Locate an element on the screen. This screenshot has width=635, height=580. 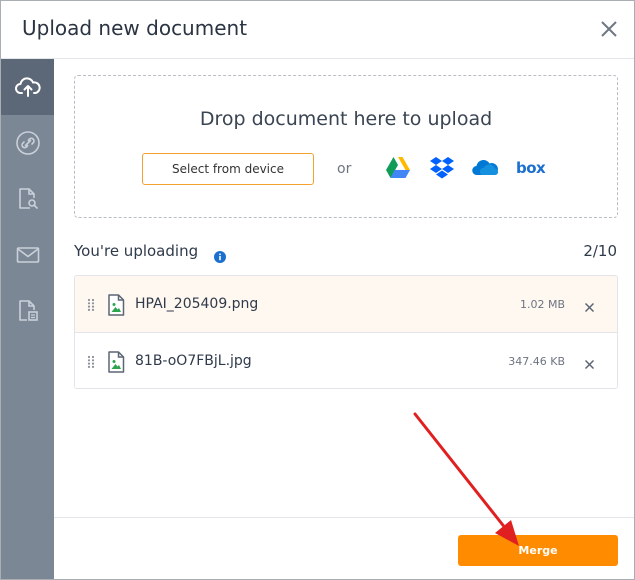
dropbox-button is located at coordinates (442, 169).